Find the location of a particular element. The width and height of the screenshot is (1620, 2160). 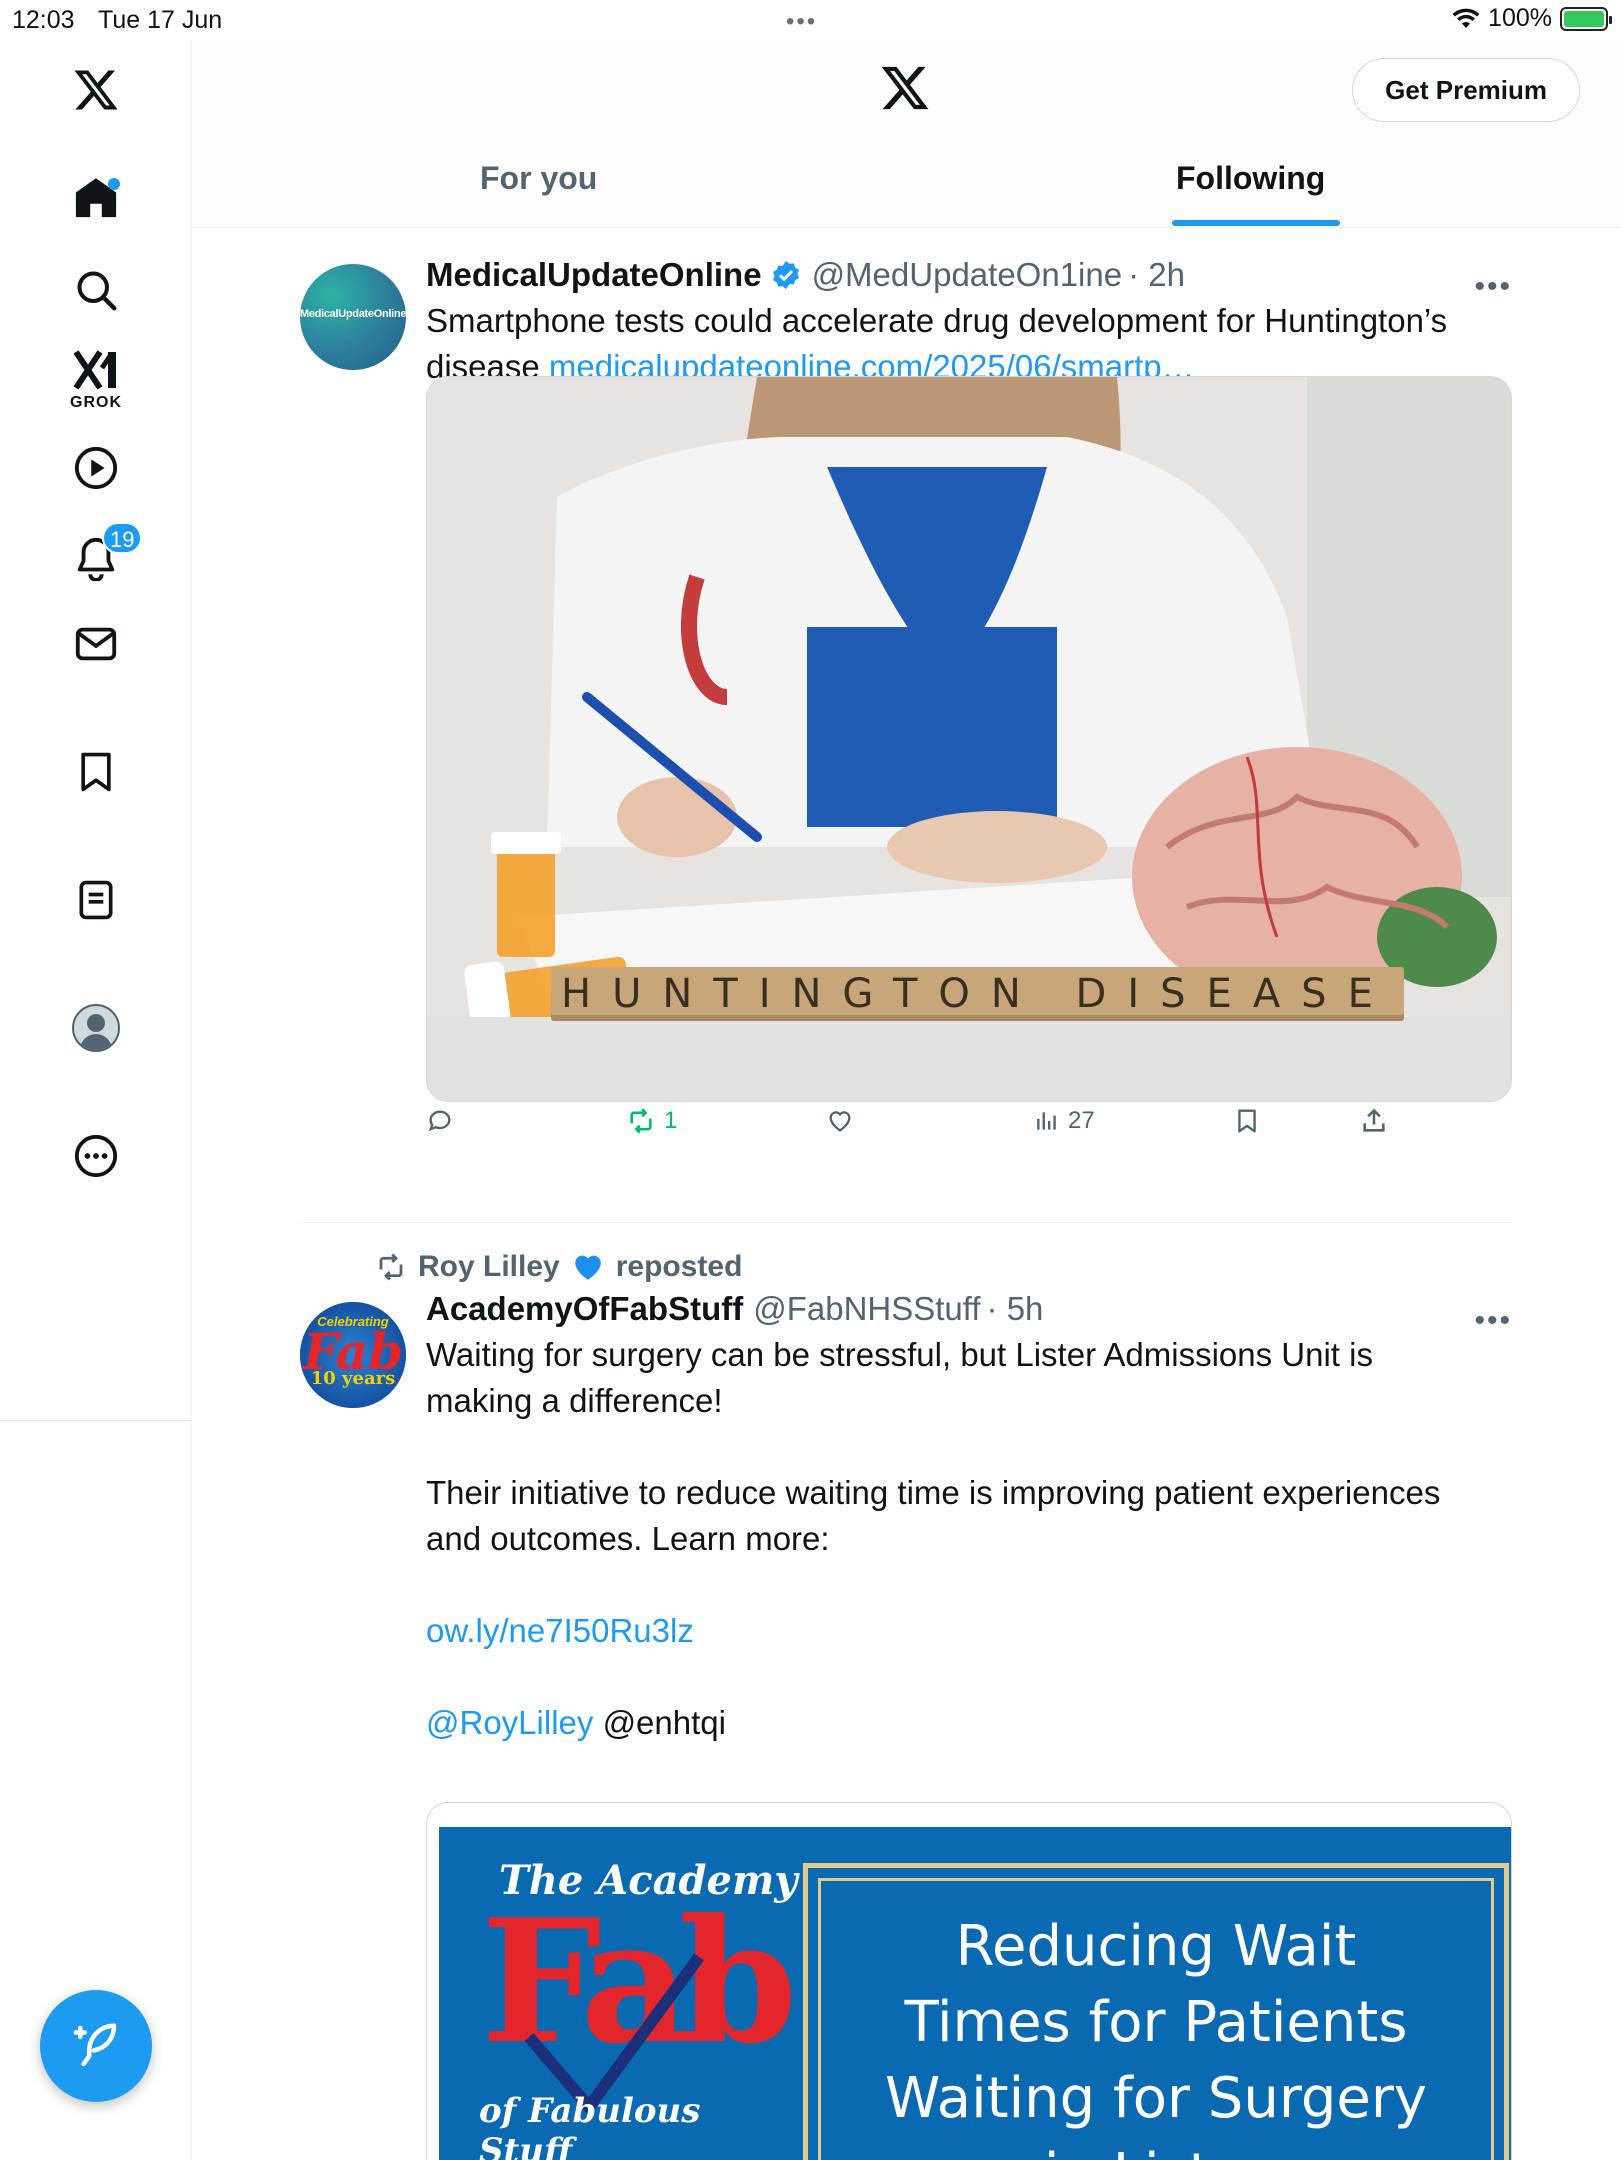

status-bar: 12:03 Tue 17 Jun ••• 100% is located at coordinates (810, 20).